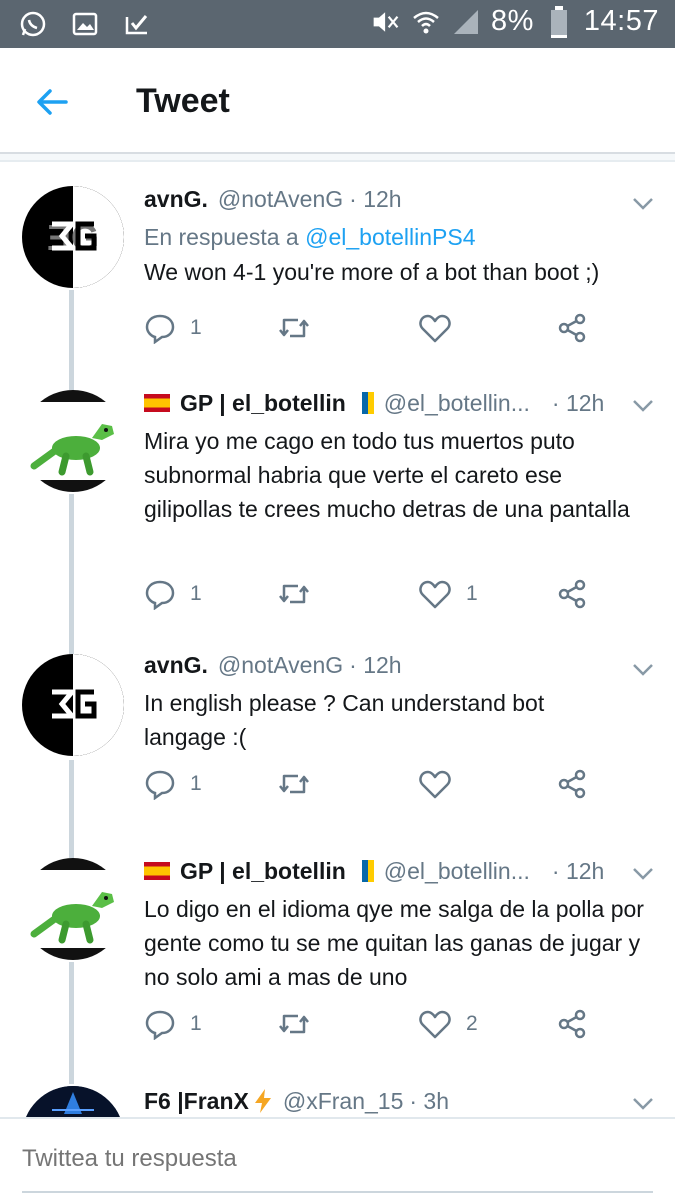  Describe the element at coordinates (379, 594) in the screenshot. I see `tweet-actions: 1 1` at that location.